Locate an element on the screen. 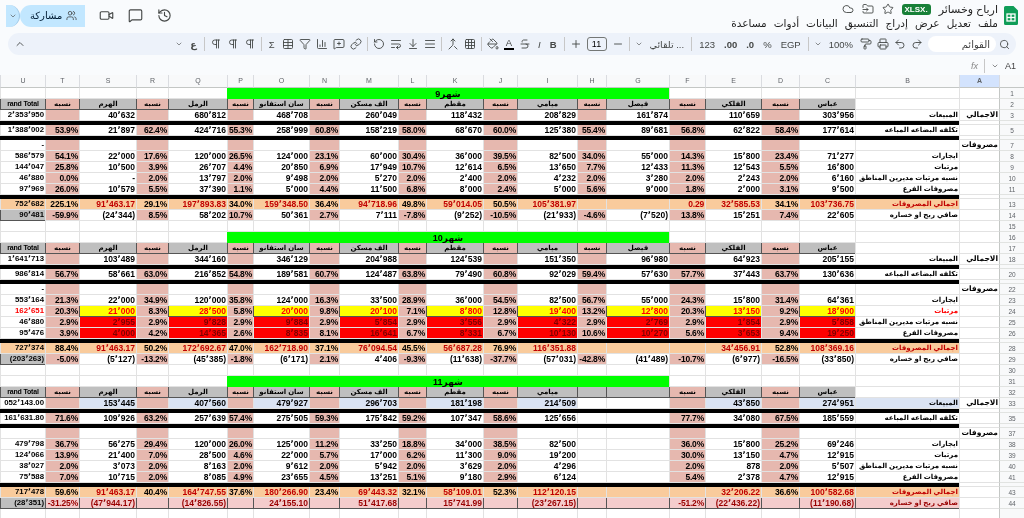  table-cell: (33٬850) is located at coordinates (827, 359).